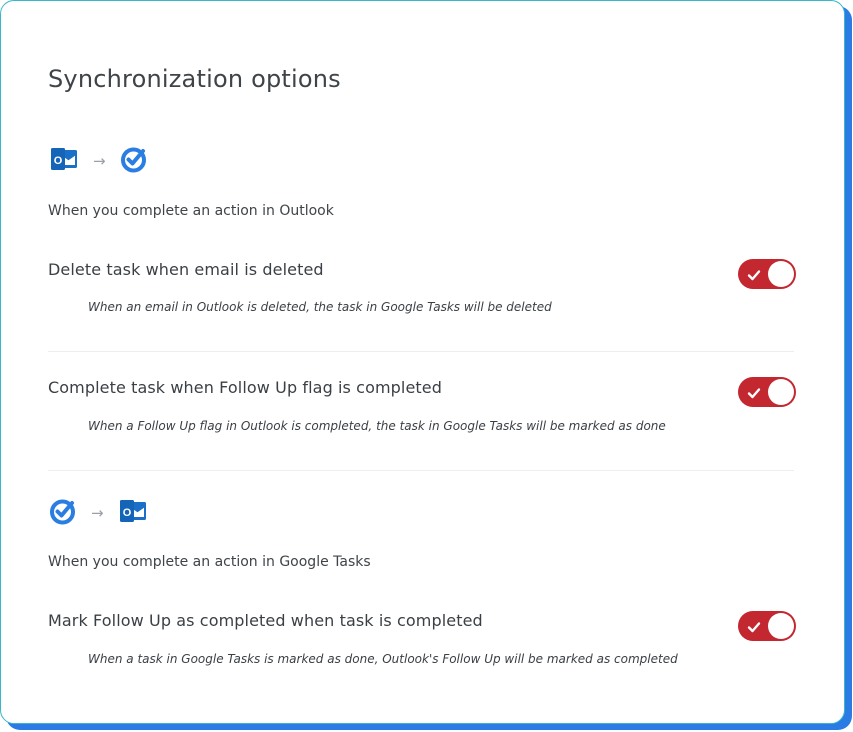  Describe the element at coordinates (767, 626) in the screenshot. I see `toggle-mark-follow-up` at that location.